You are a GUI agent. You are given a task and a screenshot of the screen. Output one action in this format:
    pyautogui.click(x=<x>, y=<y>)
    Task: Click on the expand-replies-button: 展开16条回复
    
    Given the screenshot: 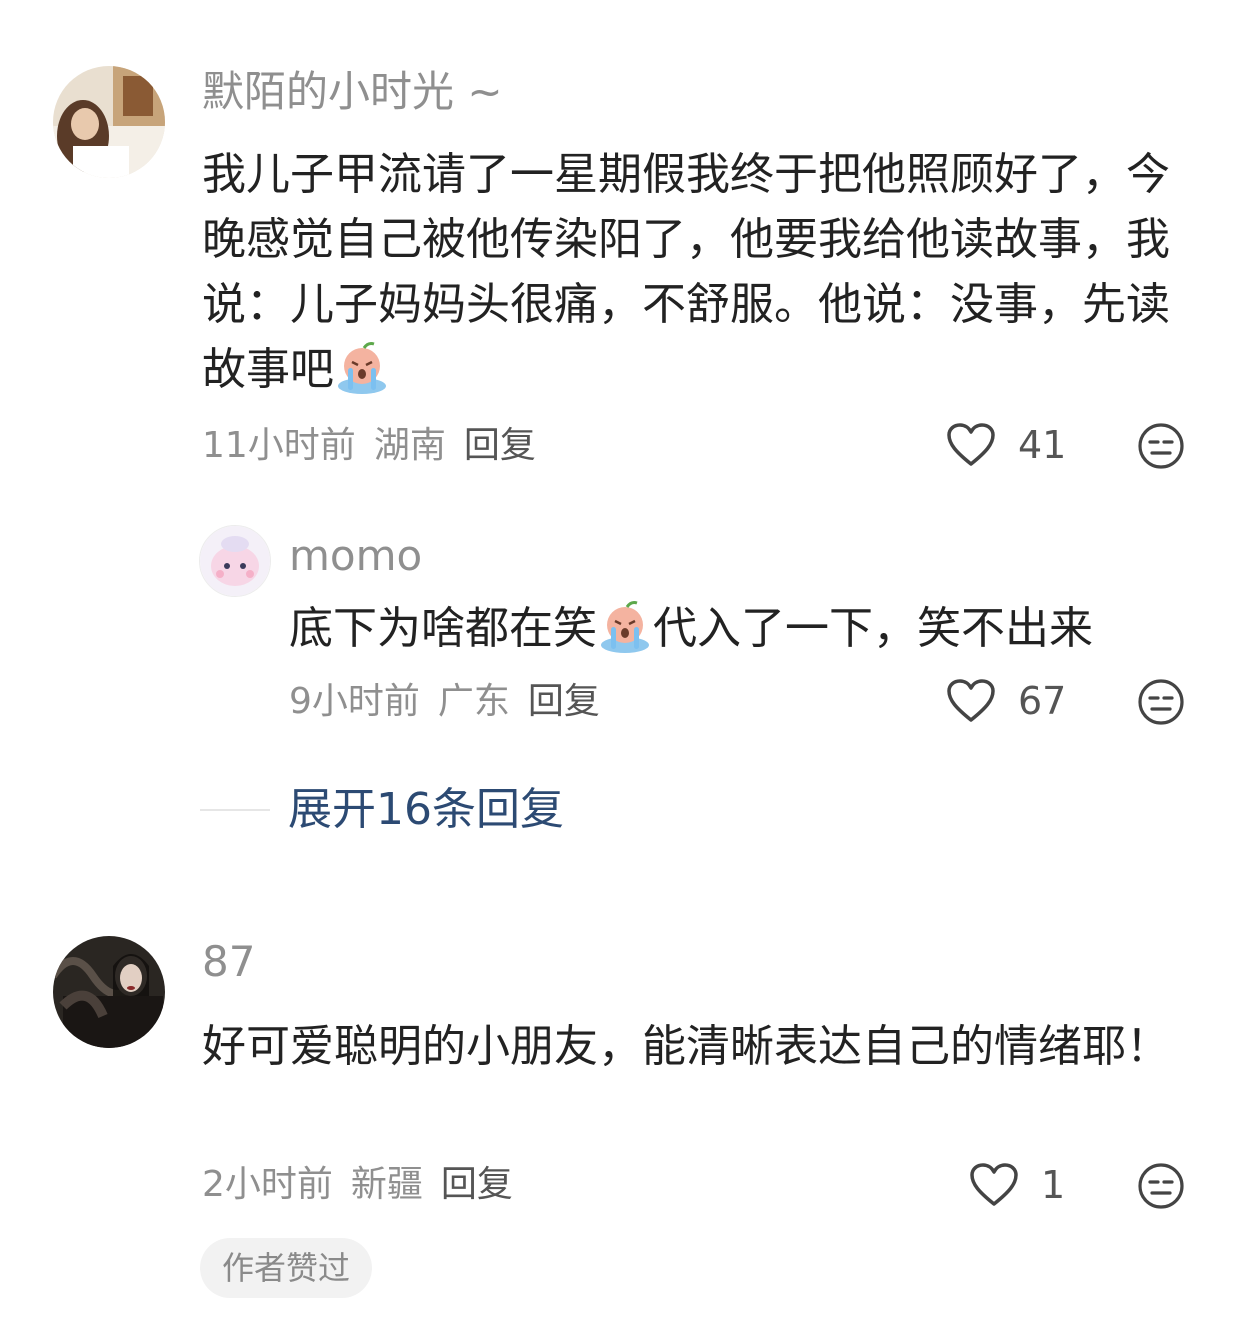 What is the action you would take?
    pyautogui.click(x=382, y=810)
    